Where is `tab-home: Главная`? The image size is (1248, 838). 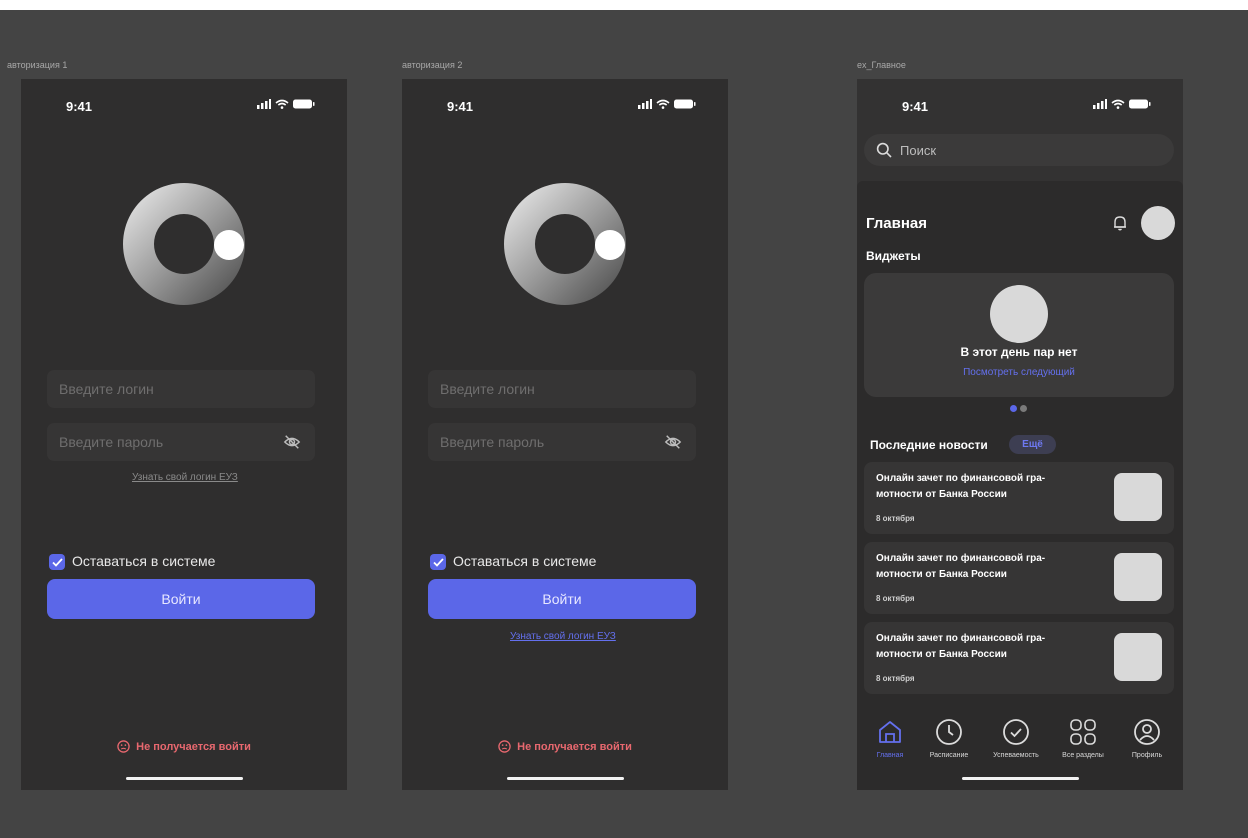 tab-home: Главная is located at coordinates (890, 737).